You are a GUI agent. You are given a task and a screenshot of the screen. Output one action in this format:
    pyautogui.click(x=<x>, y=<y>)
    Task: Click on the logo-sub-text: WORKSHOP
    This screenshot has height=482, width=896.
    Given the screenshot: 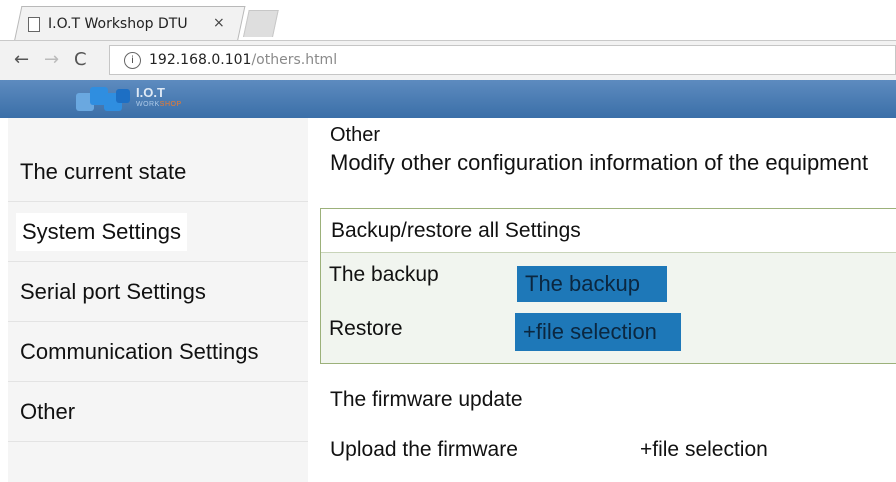 What is the action you would take?
    pyautogui.click(x=159, y=105)
    